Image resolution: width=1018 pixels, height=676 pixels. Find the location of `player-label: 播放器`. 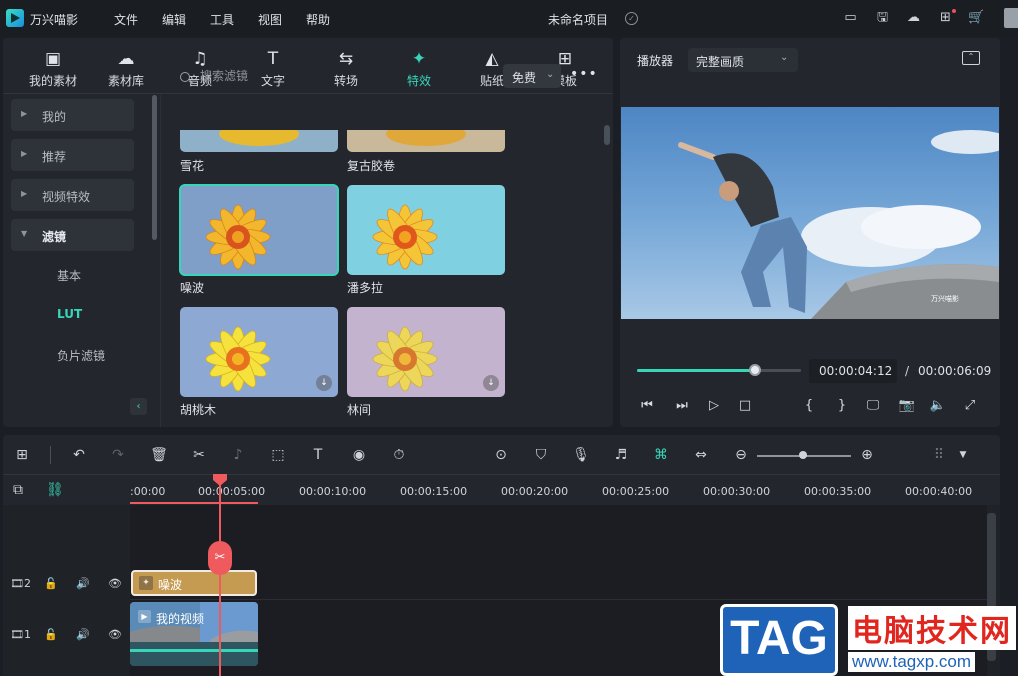

player-label: 播放器 is located at coordinates (655, 61).